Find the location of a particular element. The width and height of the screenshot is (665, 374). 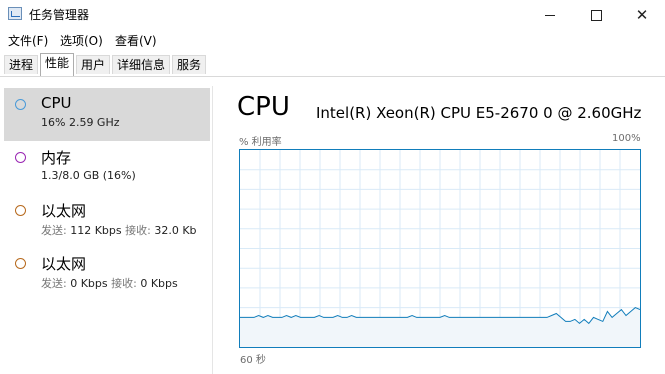

menu-options: 选项(O) is located at coordinates (81, 40).